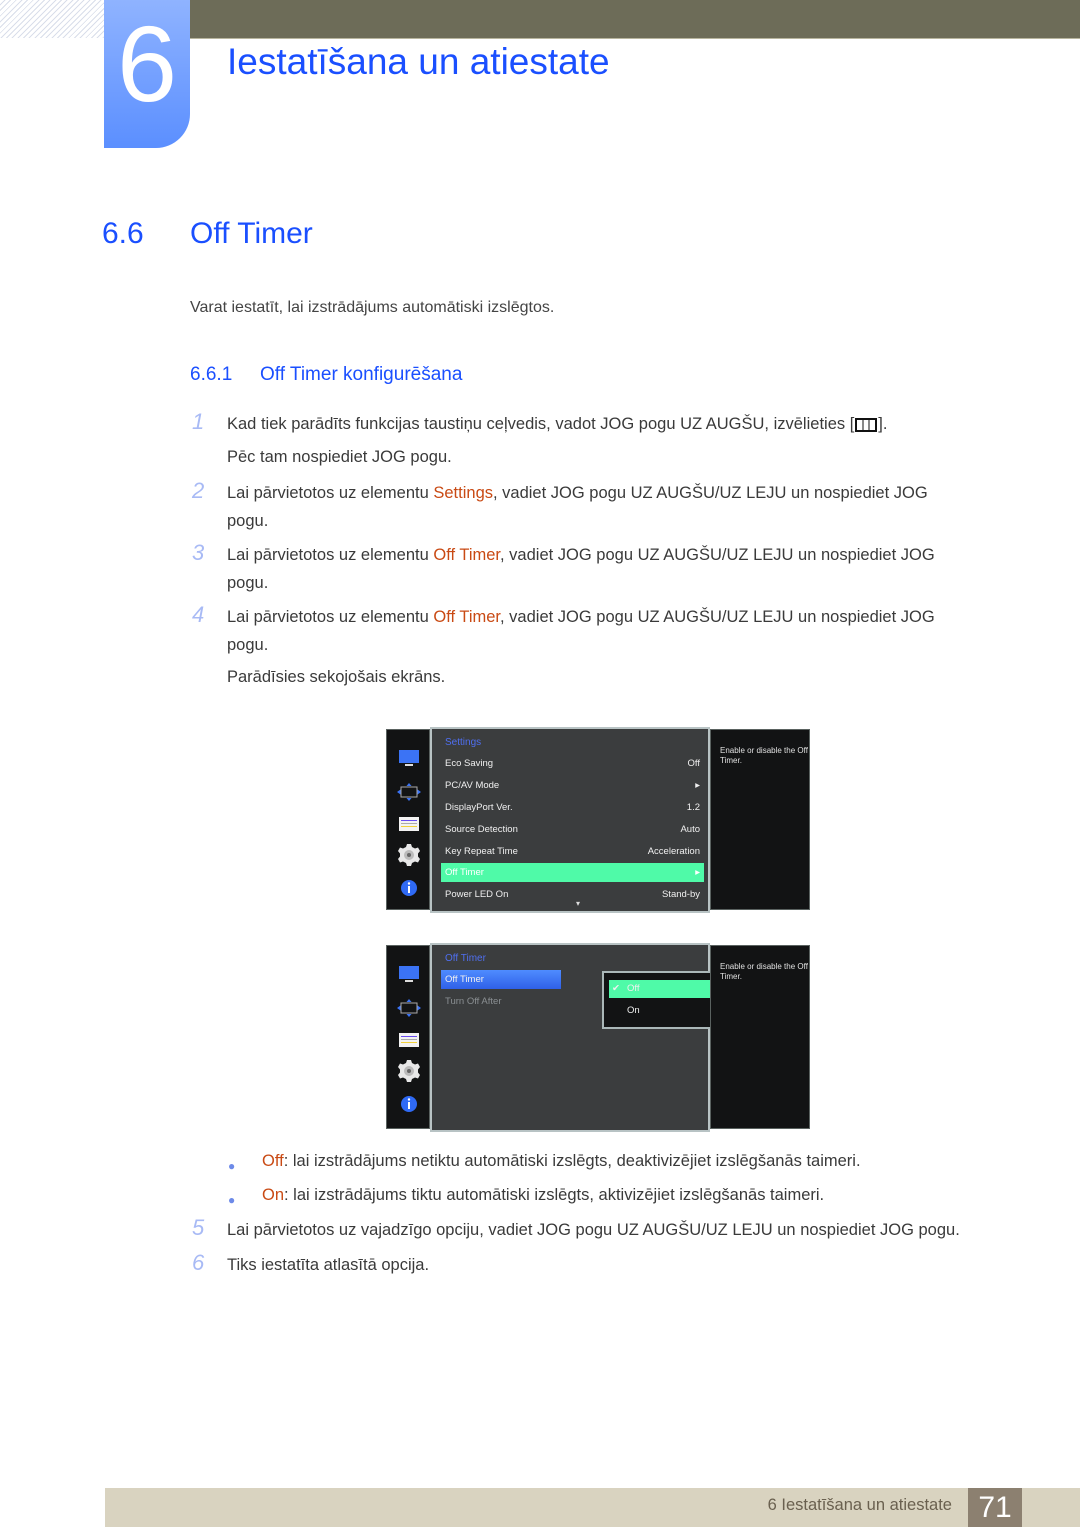 Image resolution: width=1080 pixels, height=1527 pixels. Describe the element at coordinates (336, 677) in the screenshot. I see `step-text-continued: Parādīsies sekojošais ekrāns.` at that location.